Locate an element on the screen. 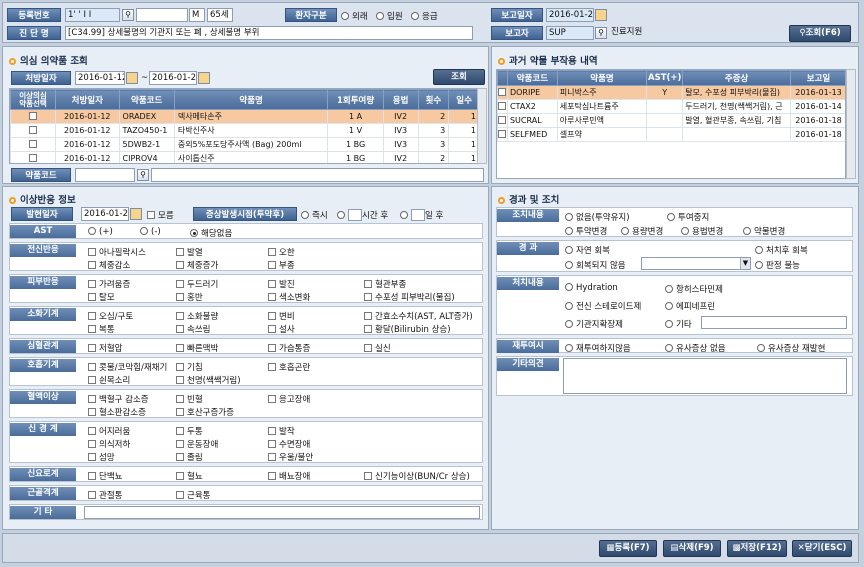 The width and height of the screenshot is (864, 567). radio-action-stop: 투여중지 is located at coordinates (688, 217).